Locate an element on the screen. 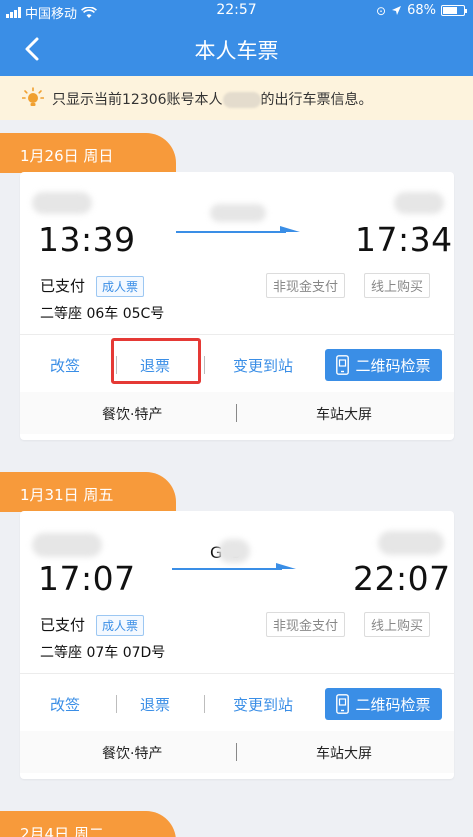  date-tab: 2月4日 周二 is located at coordinates (88, 824).